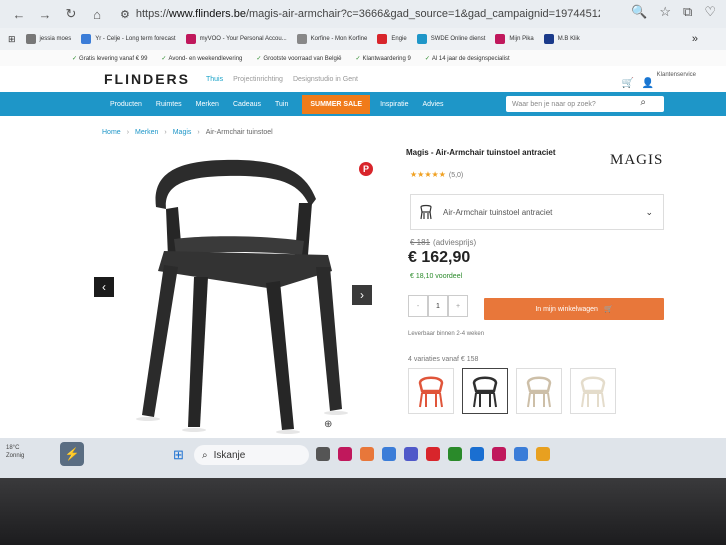 This screenshot has height=545, width=726. I want to click on nav-item-ruimtes: Ruimtes, so click(169, 104).